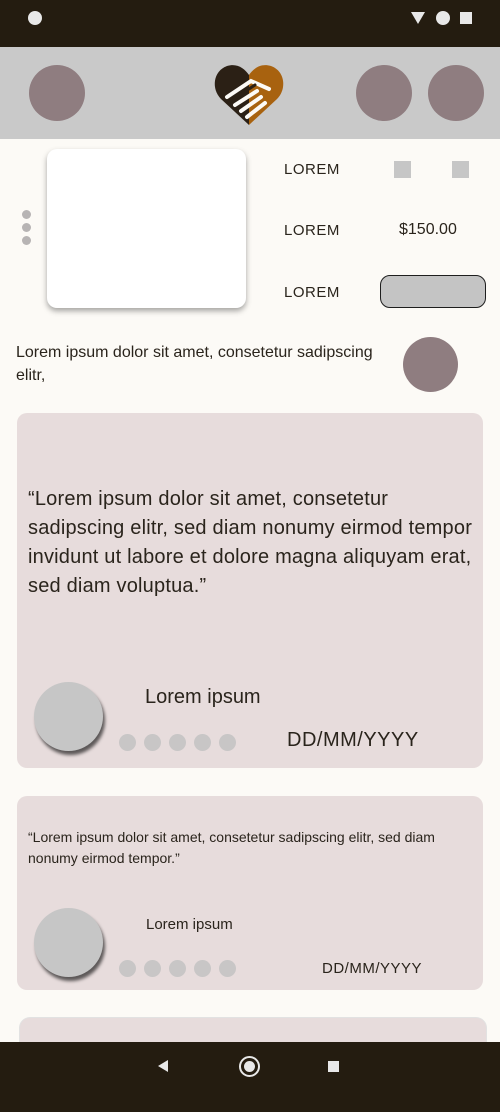 The height and width of the screenshot is (1112, 500). I want to click on product-price: $150.00, so click(428, 229).